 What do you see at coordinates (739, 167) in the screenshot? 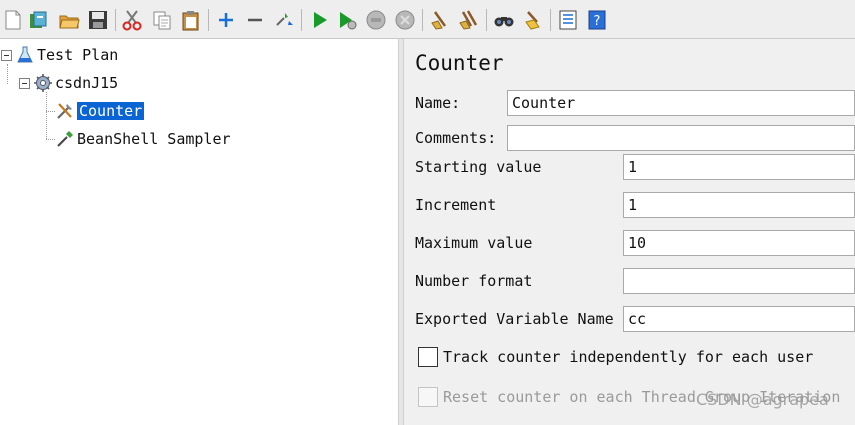
I see `starting-value-field: 1` at bounding box center [739, 167].